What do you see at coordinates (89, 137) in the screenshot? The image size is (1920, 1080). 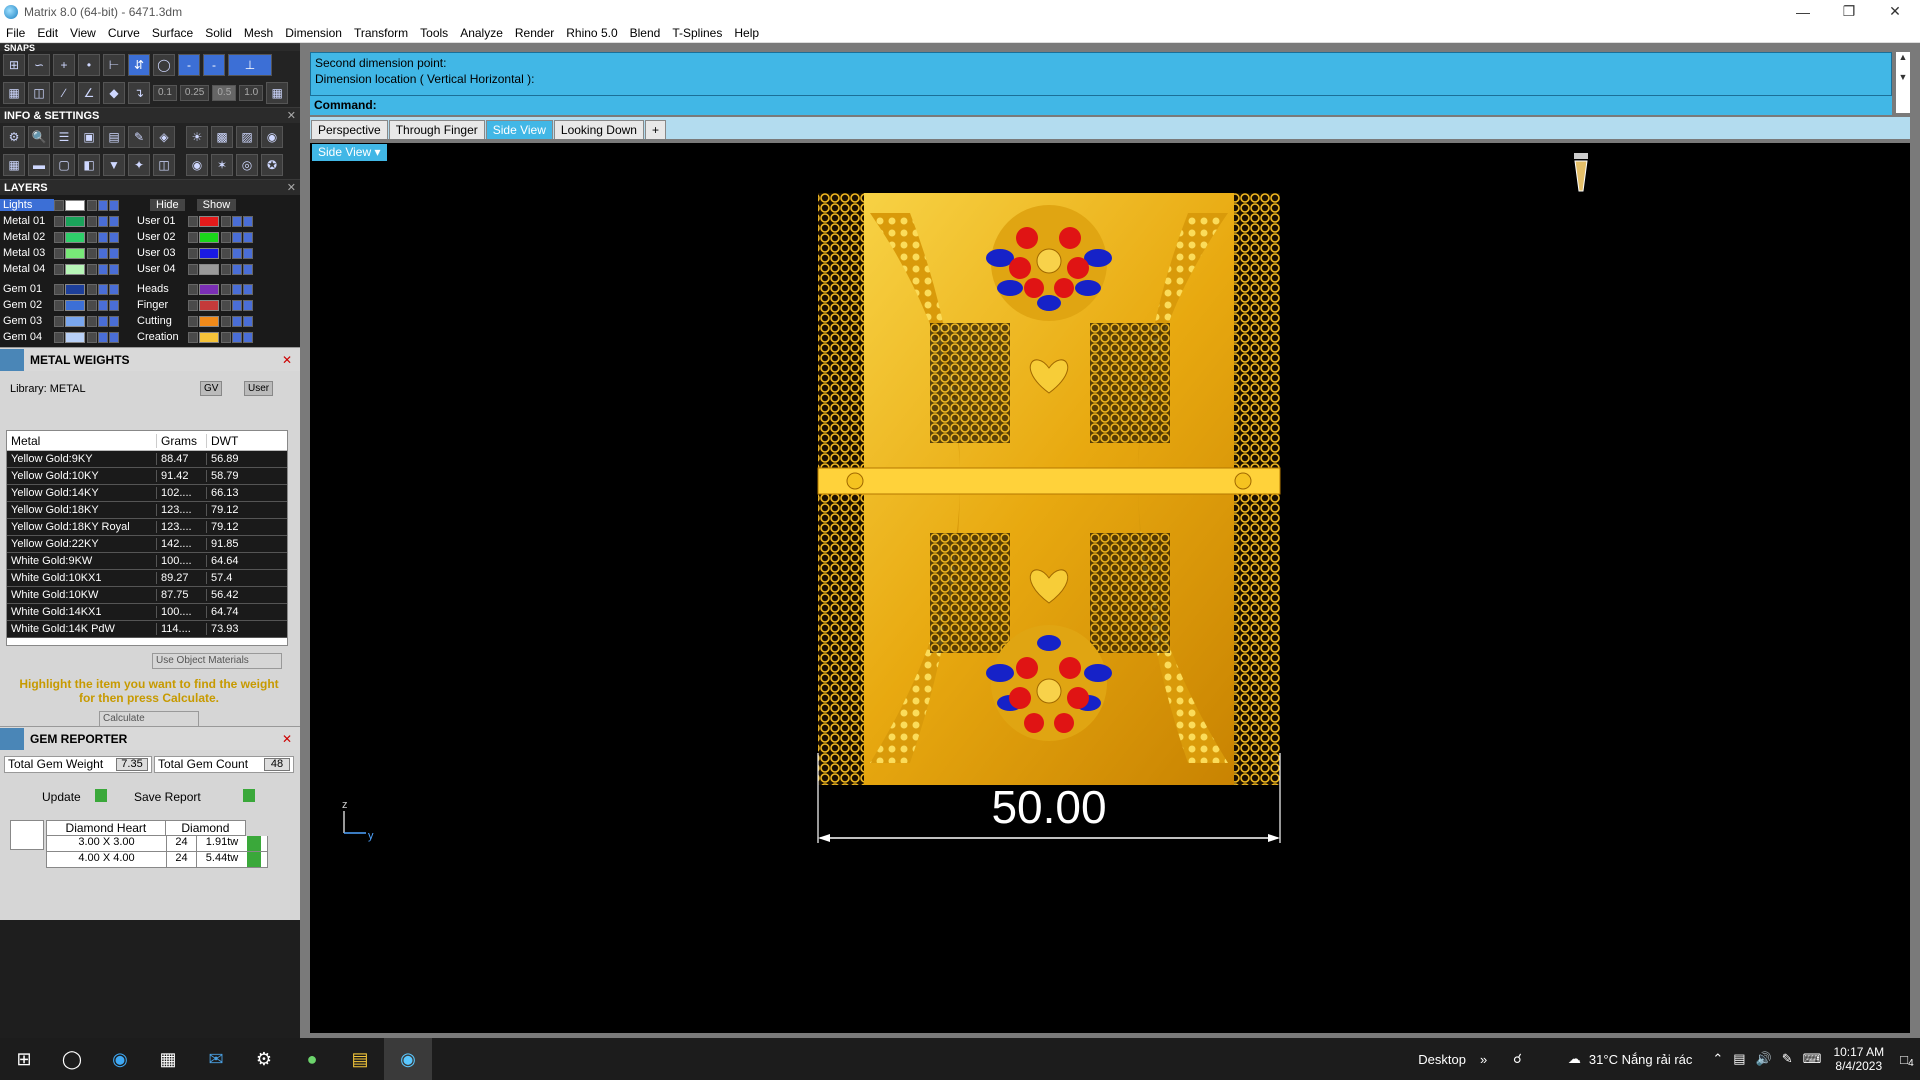 I see `box-icon: ▣` at bounding box center [89, 137].